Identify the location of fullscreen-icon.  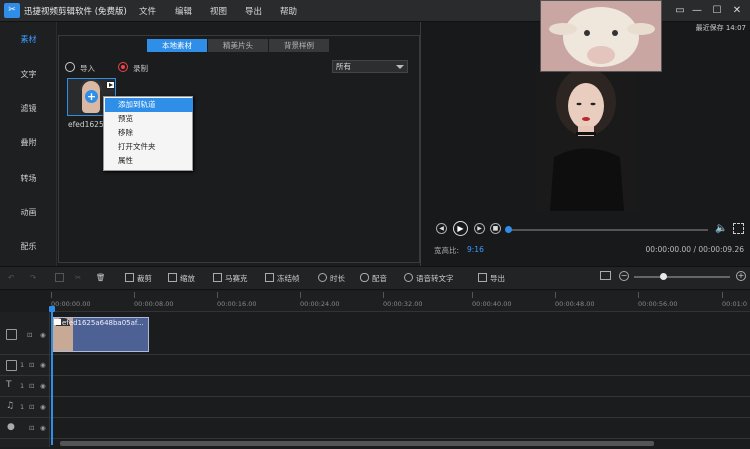
(738, 228).